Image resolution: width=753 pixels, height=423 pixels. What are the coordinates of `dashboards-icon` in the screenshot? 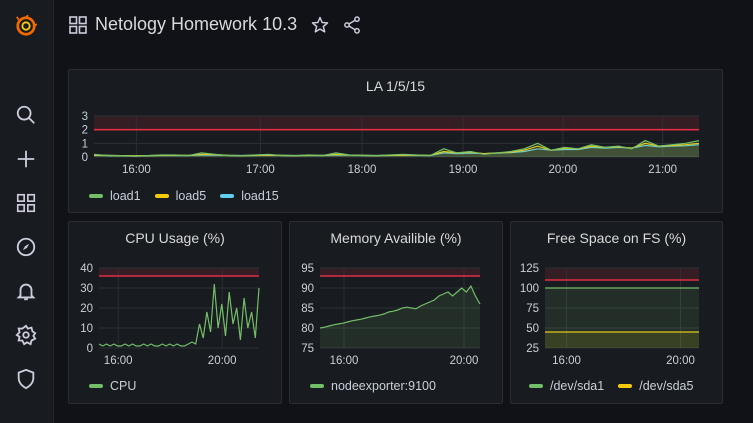 It's located at (26, 203).